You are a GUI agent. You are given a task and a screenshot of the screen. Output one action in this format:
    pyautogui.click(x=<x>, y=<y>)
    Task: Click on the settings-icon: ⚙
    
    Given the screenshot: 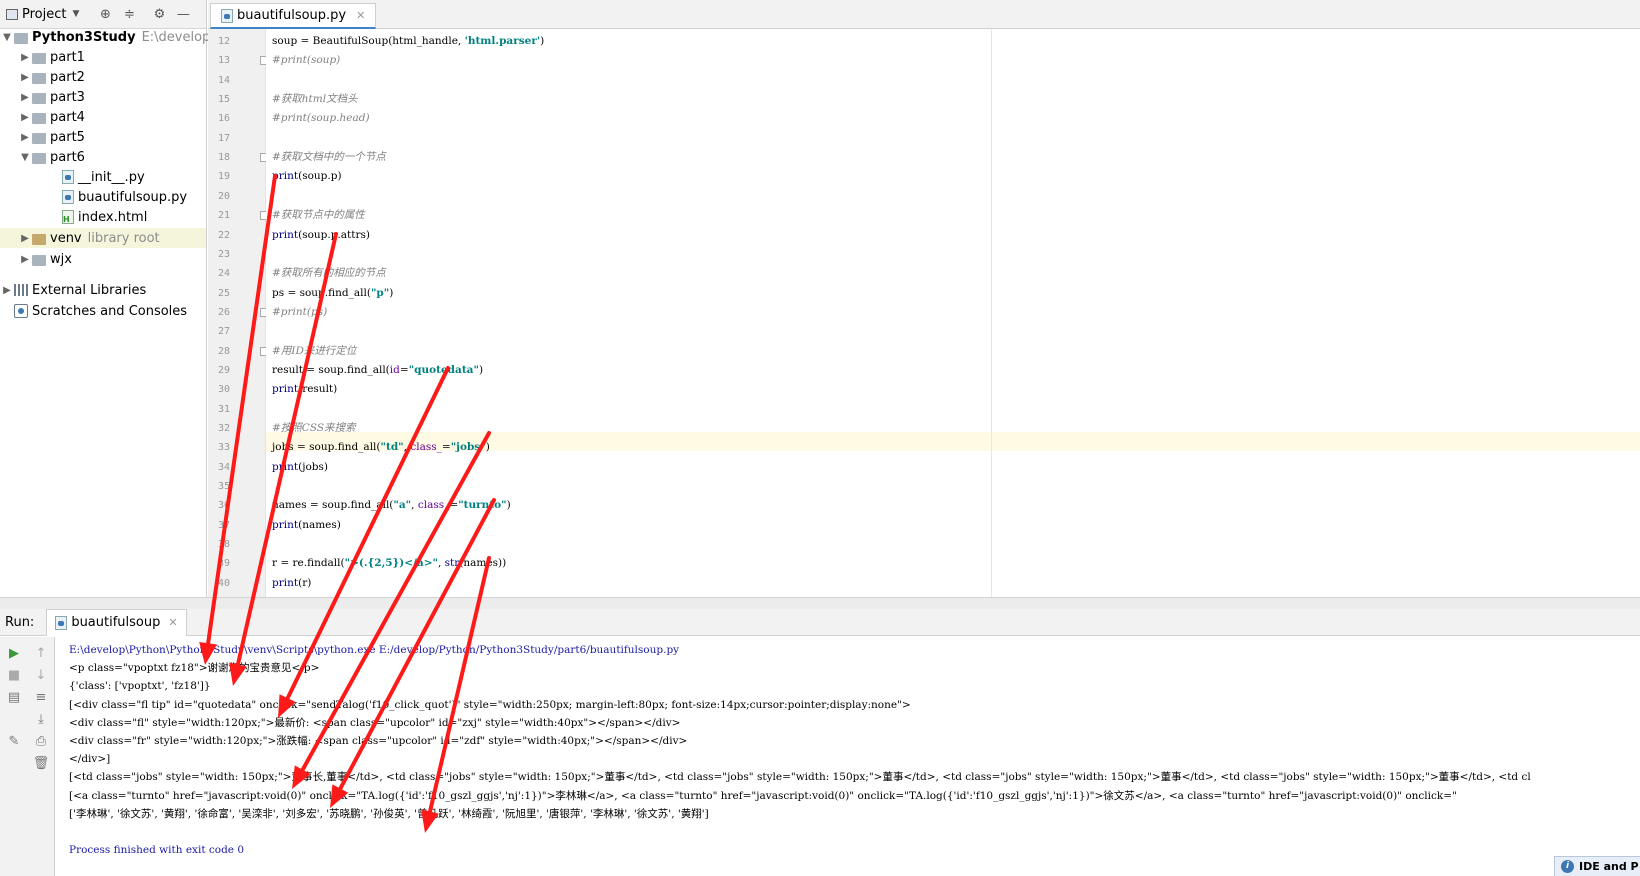 What is the action you would take?
    pyautogui.click(x=159, y=14)
    